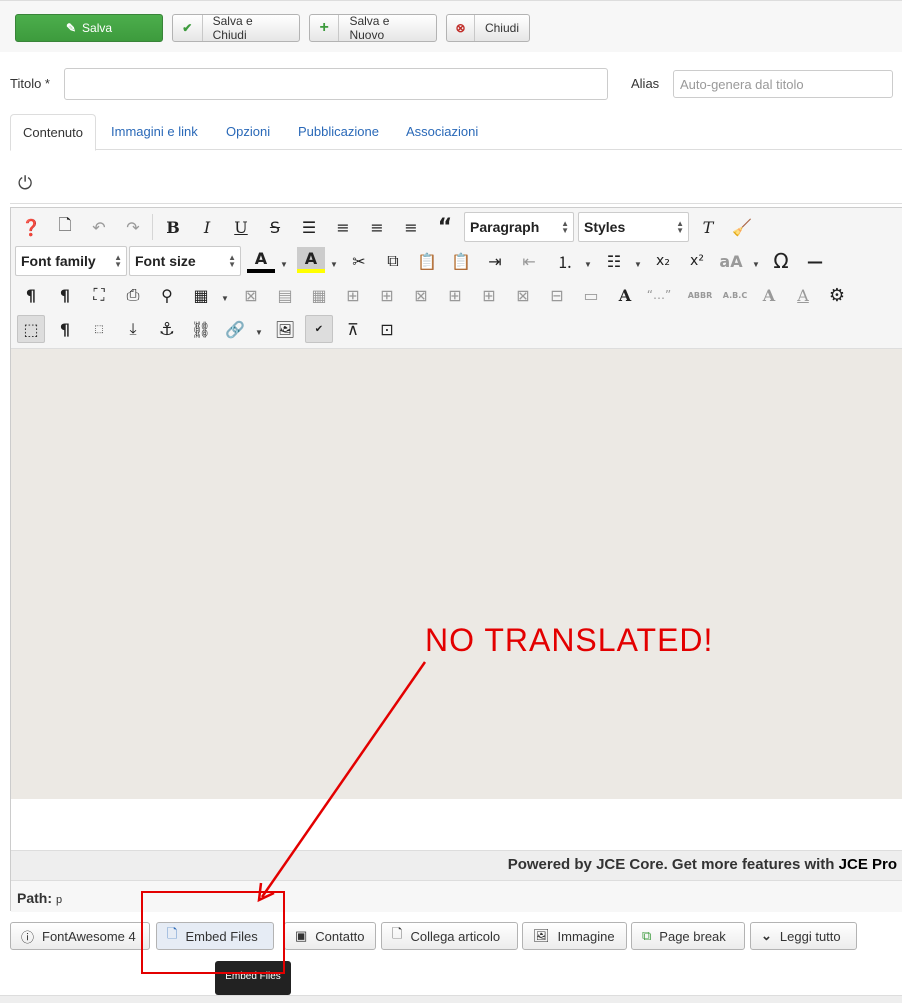 This screenshot has width=902, height=1003. I want to click on path-element: p, so click(59, 900).